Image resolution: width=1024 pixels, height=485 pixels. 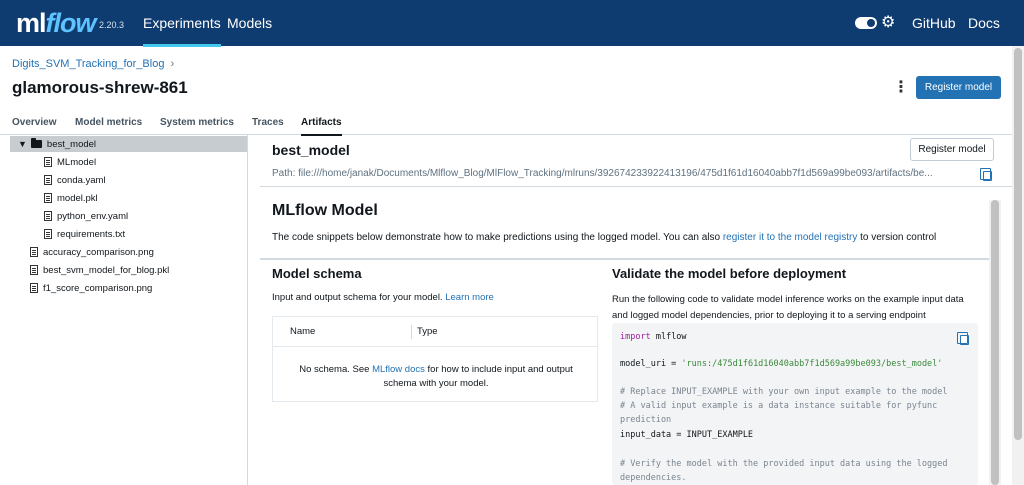 I want to click on column-divider, so click(x=411, y=332).